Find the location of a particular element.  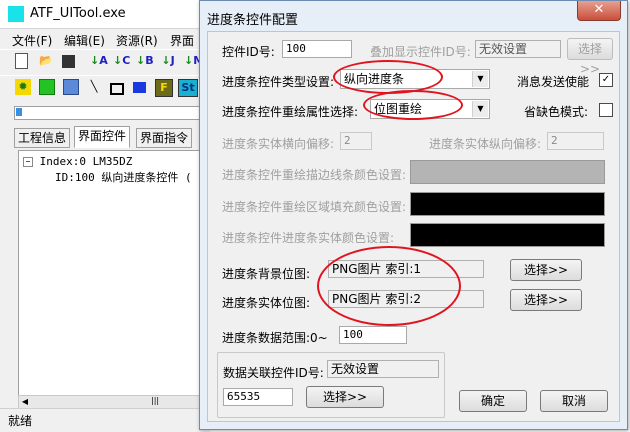

picture-icon is located at coordinates (71, 87).